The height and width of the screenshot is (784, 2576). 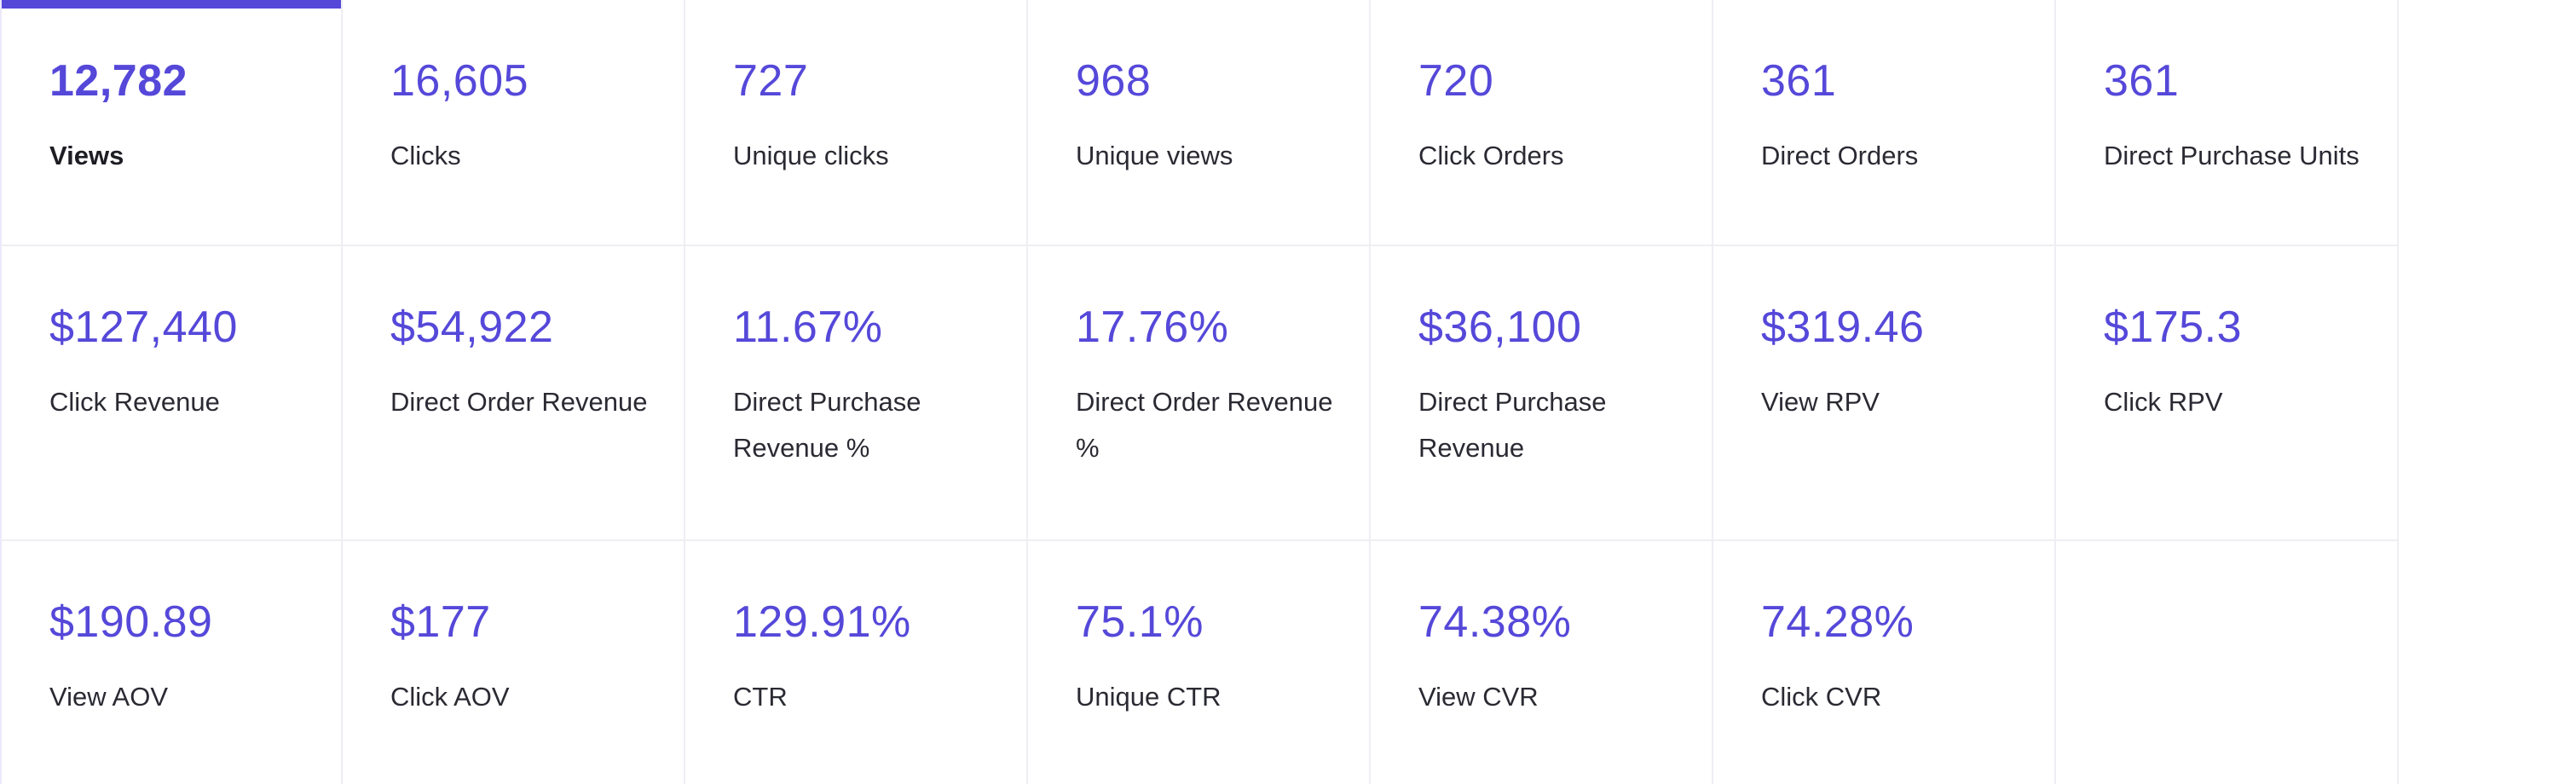 What do you see at coordinates (425, 155) in the screenshot?
I see `metric-label: Clicks` at bounding box center [425, 155].